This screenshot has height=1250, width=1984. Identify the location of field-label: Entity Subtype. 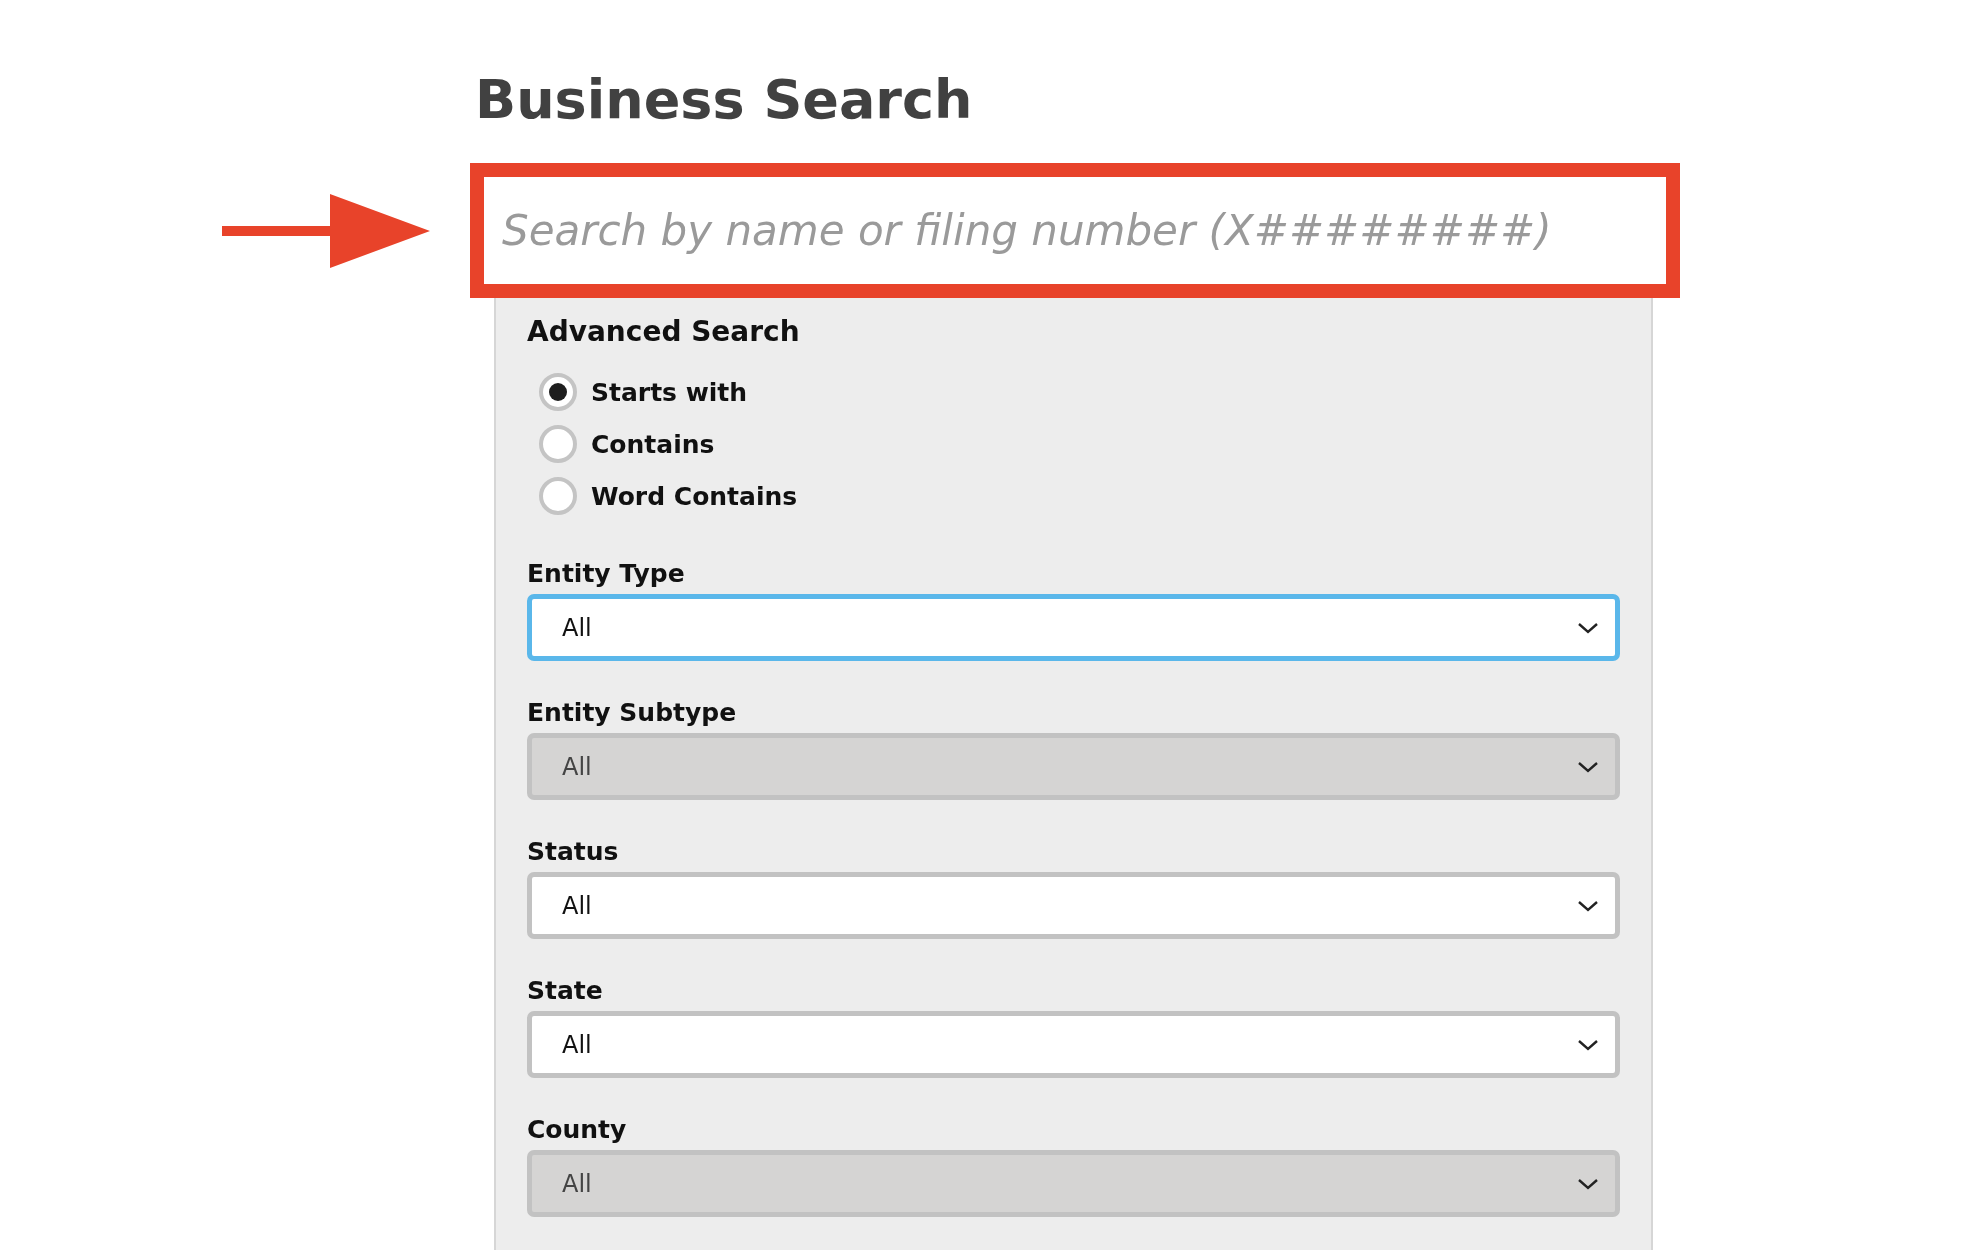
(632, 713).